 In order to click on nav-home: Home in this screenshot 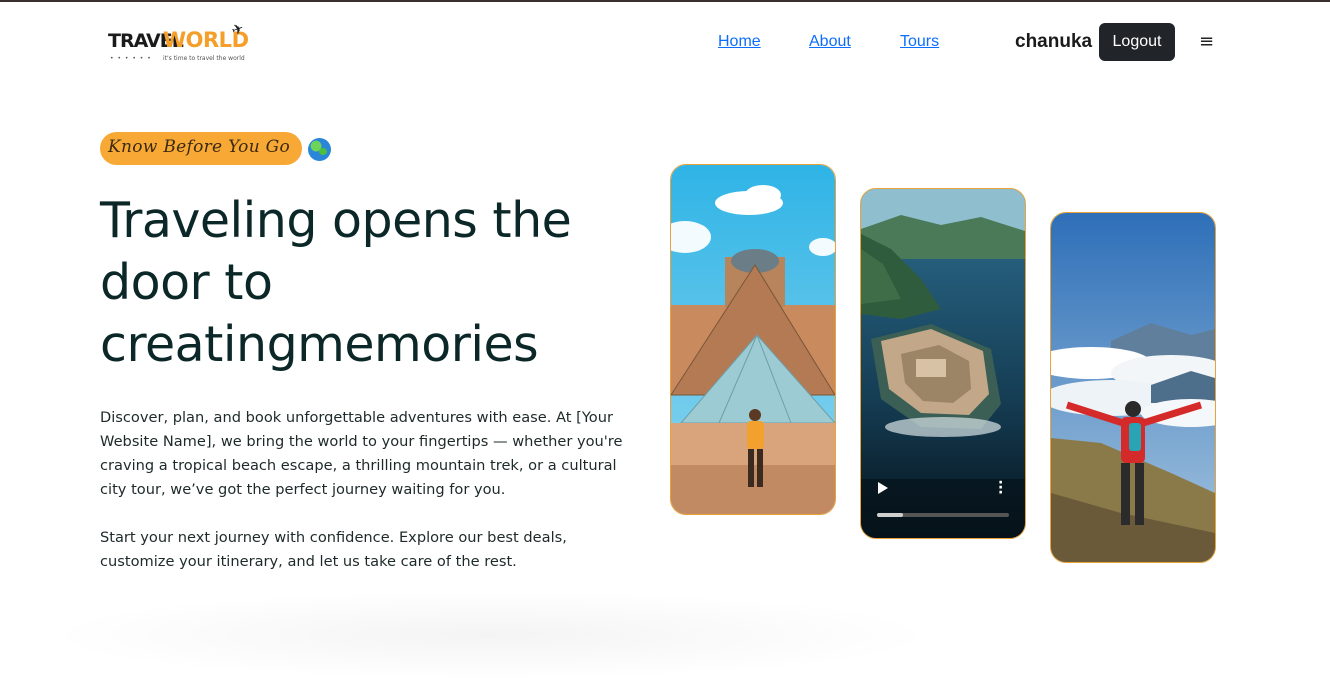, I will do `click(739, 42)`.